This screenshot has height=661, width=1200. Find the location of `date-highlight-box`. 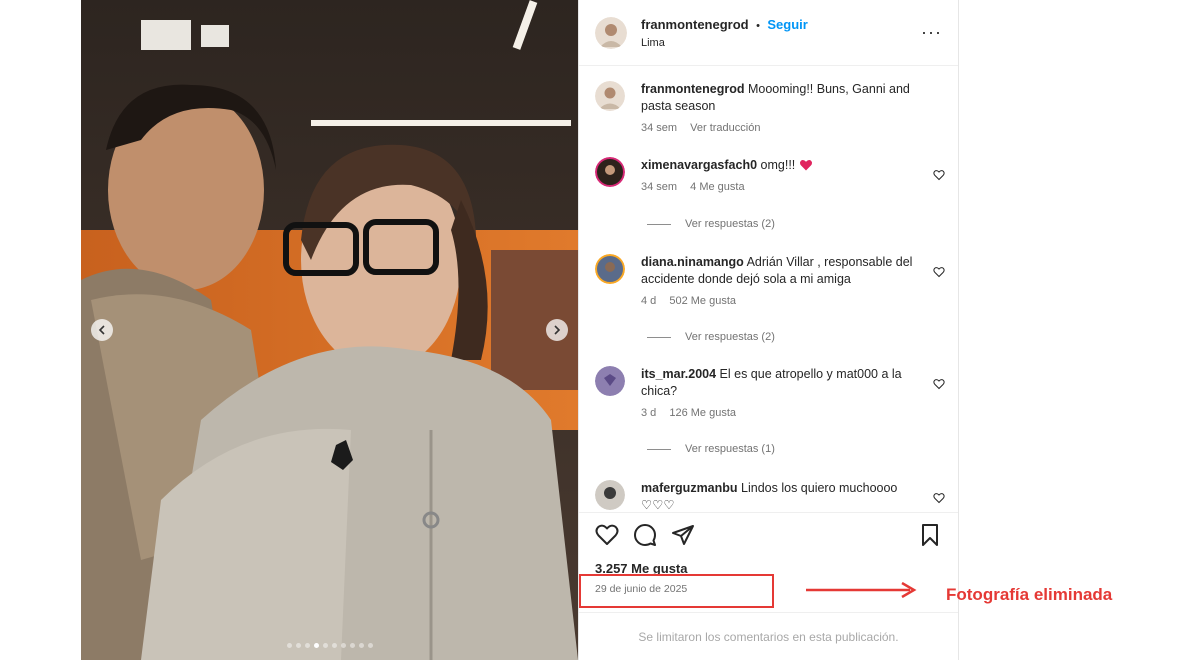

date-highlight-box is located at coordinates (676, 591).